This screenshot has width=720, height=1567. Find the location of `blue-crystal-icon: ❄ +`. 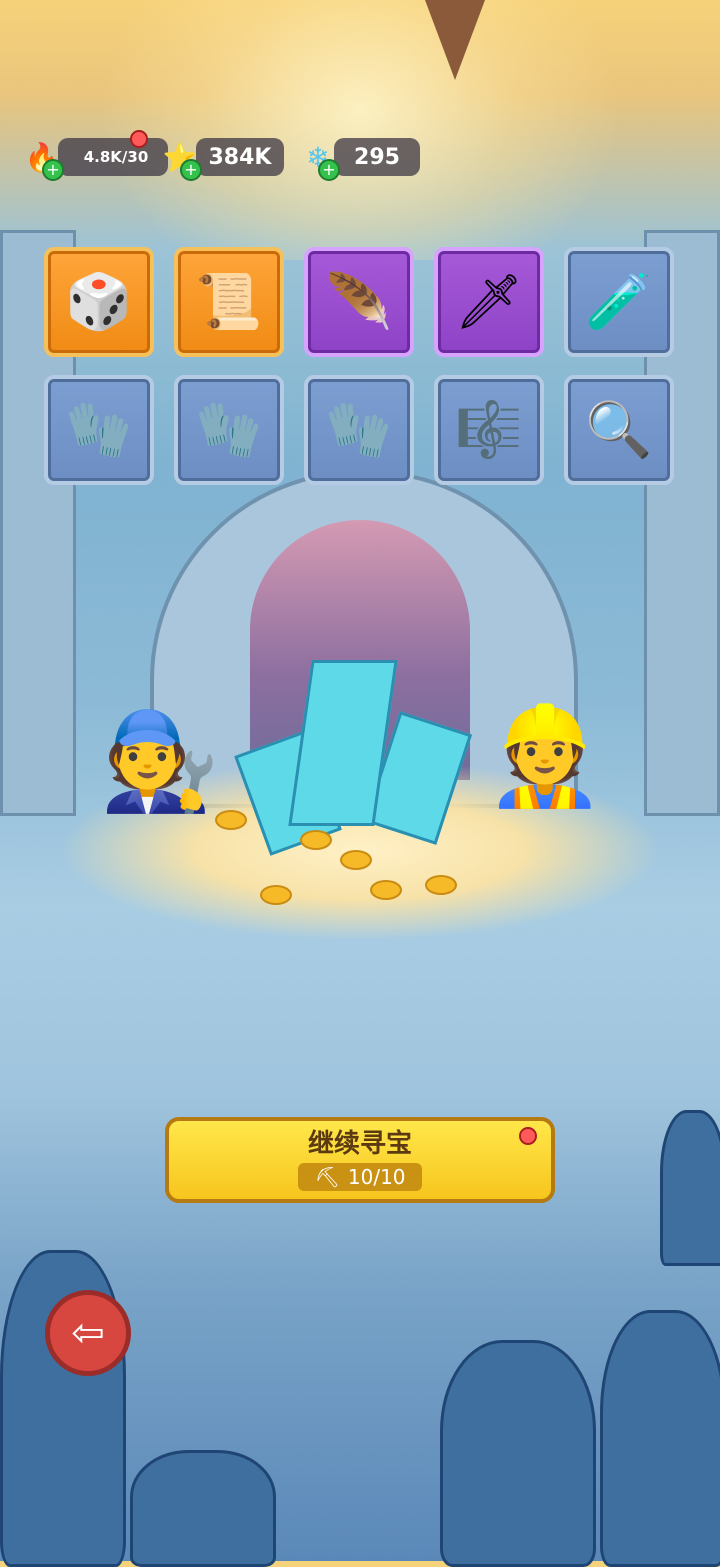

blue-crystal-icon: ❄ + is located at coordinates (319, 159).